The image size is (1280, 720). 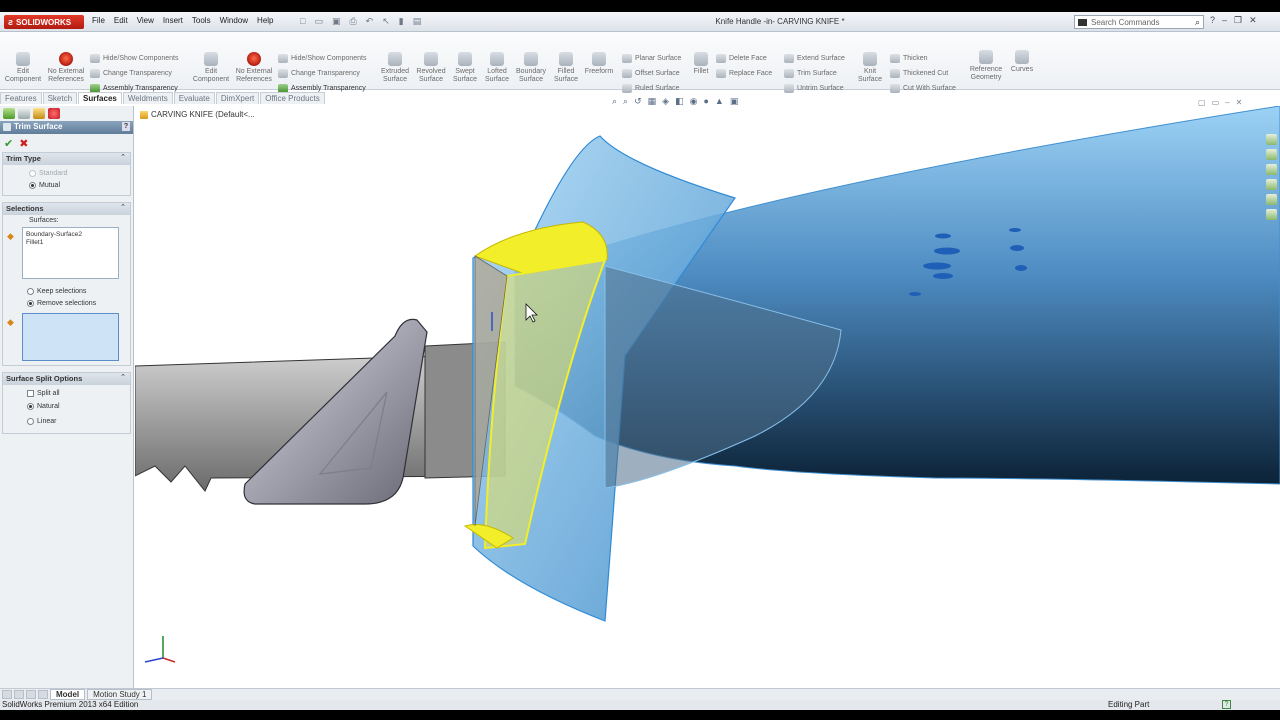 I want to click on pieces-to-remove-list, so click(x=70, y=337).